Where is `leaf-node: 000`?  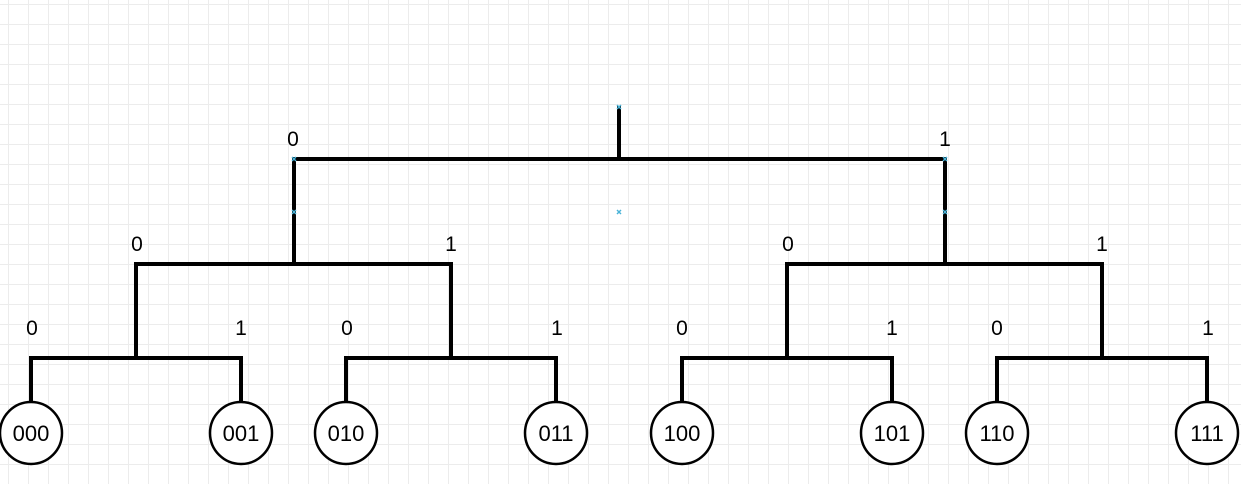
leaf-node: 000 is located at coordinates (32, 433).